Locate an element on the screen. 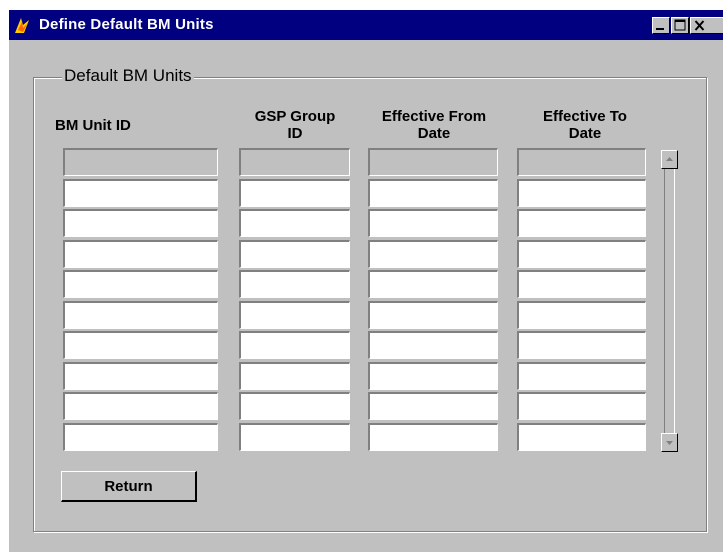 The height and width of the screenshot is (552, 723). scroll-up-button is located at coordinates (669, 159).